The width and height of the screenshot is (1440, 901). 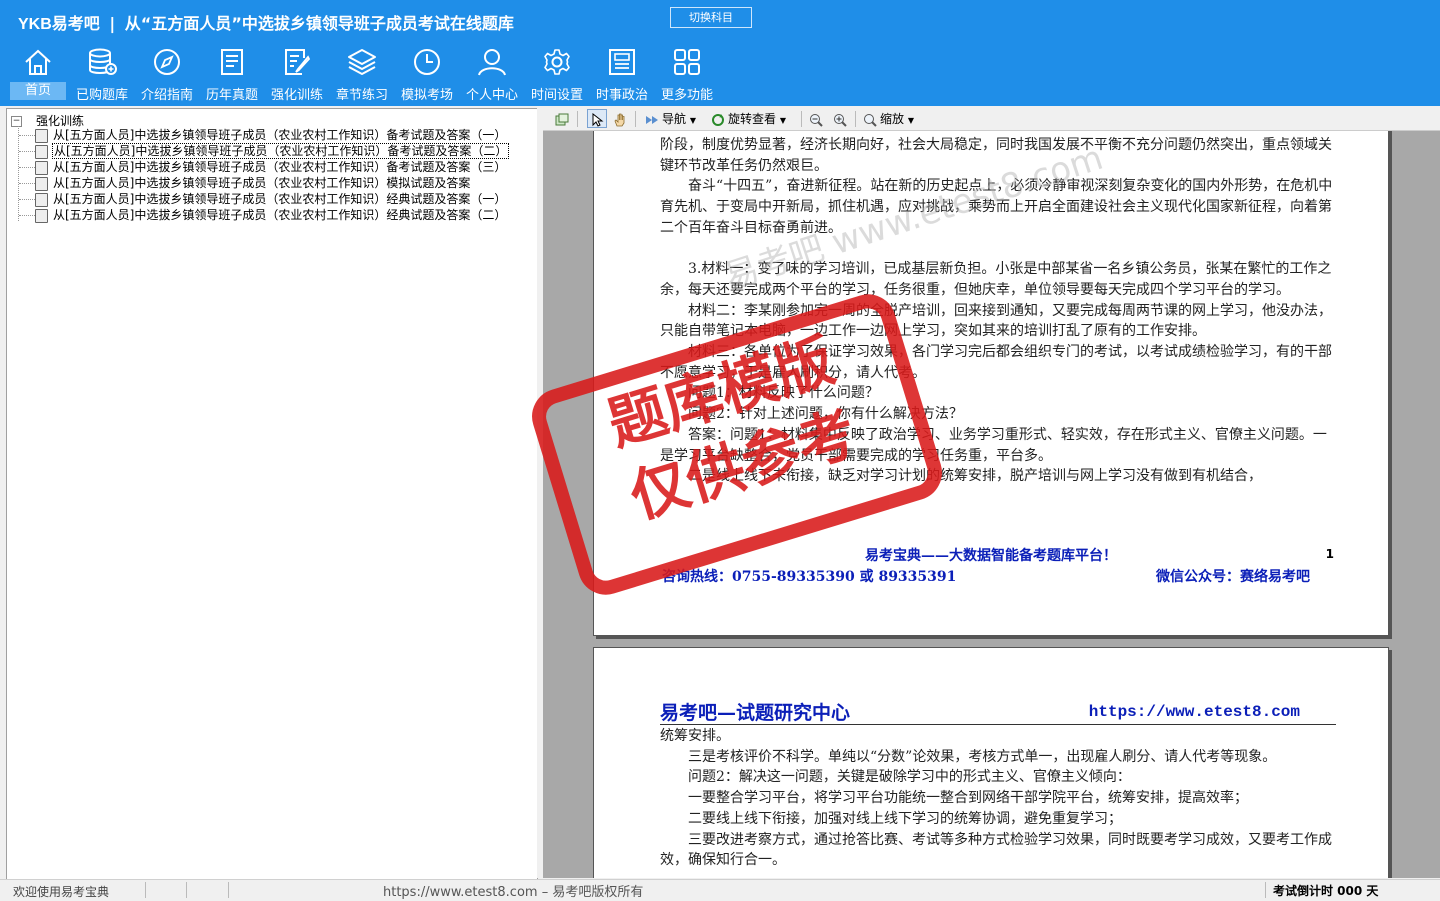 What do you see at coordinates (492, 62) in the screenshot?
I see `user-icon` at bounding box center [492, 62].